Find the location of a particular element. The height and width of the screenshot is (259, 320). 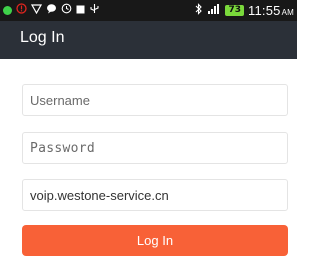

username-field is located at coordinates (155, 100).